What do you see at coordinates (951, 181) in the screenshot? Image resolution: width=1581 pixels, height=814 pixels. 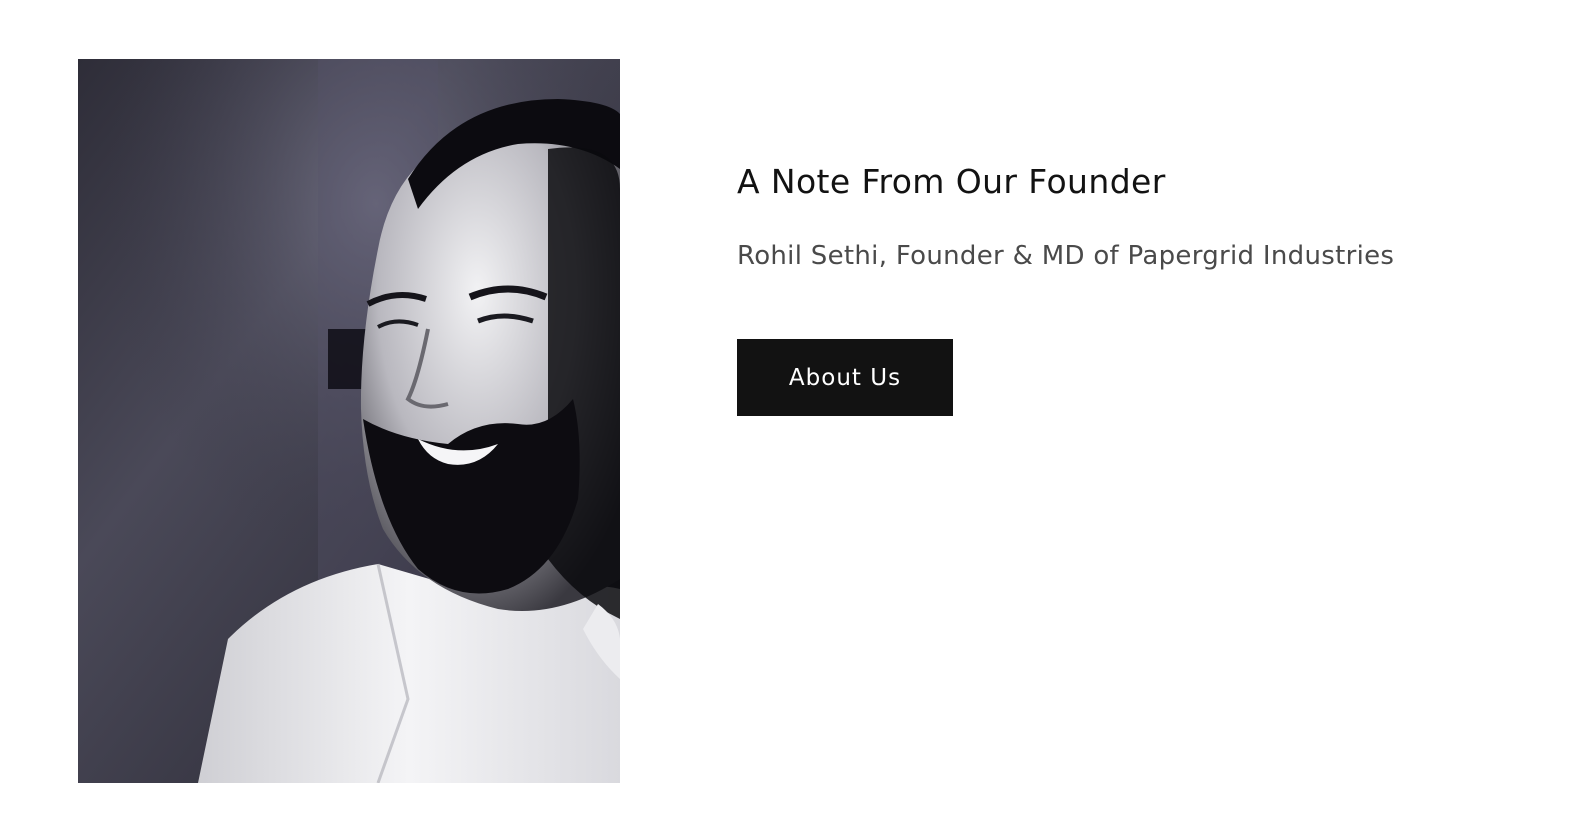 I see `section-heading: A Note From Our Founder` at bounding box center [951, 181].